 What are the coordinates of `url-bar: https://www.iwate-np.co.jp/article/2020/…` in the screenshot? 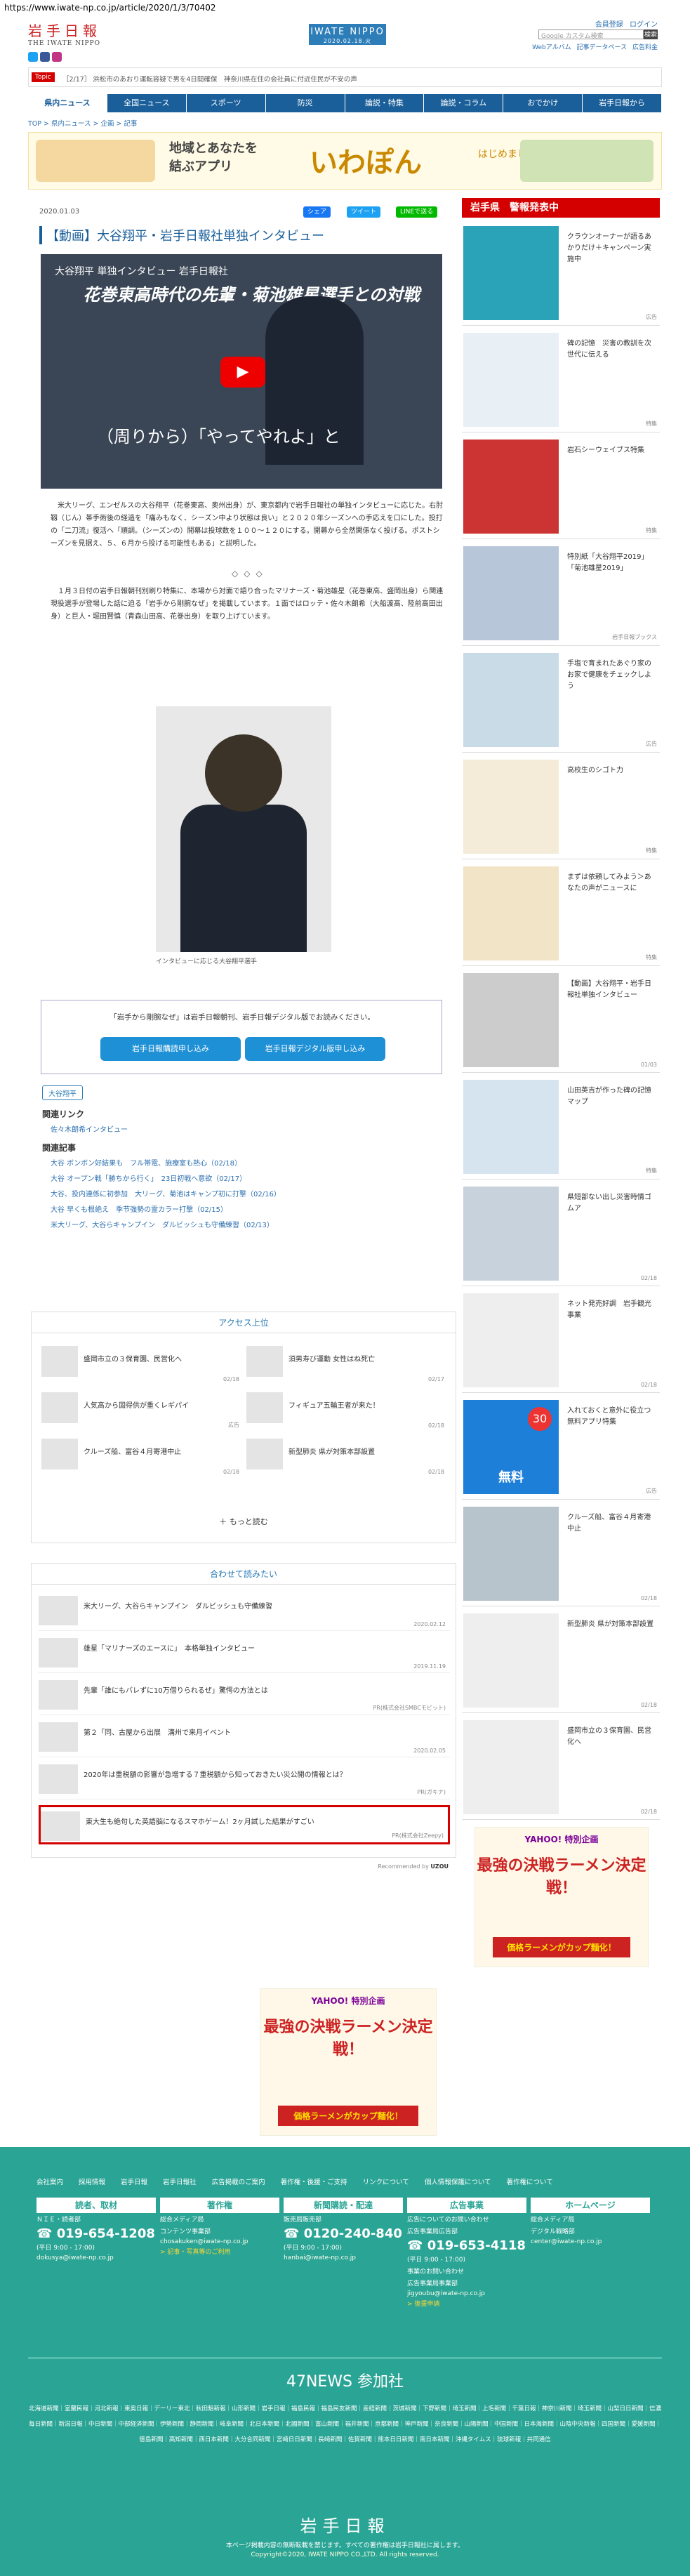 It's located at (345, 7).